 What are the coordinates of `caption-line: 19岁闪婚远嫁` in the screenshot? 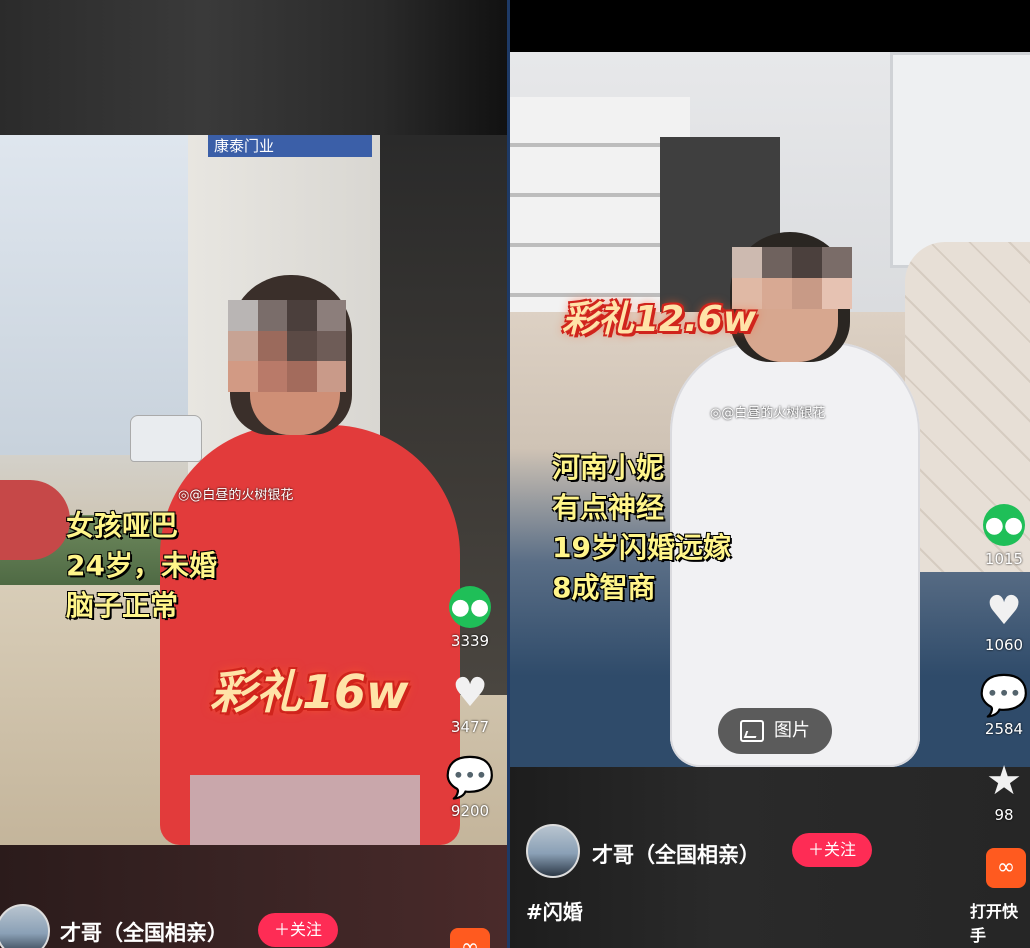 It's located at (641, 547).